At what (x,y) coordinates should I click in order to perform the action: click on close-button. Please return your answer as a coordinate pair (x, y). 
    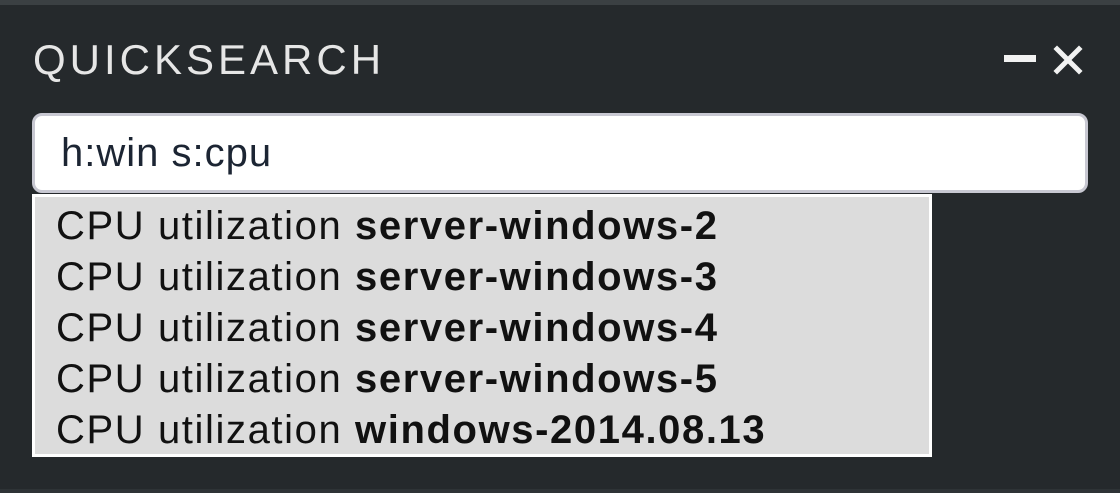
    Looking at the image, I should click on (1068, 60).